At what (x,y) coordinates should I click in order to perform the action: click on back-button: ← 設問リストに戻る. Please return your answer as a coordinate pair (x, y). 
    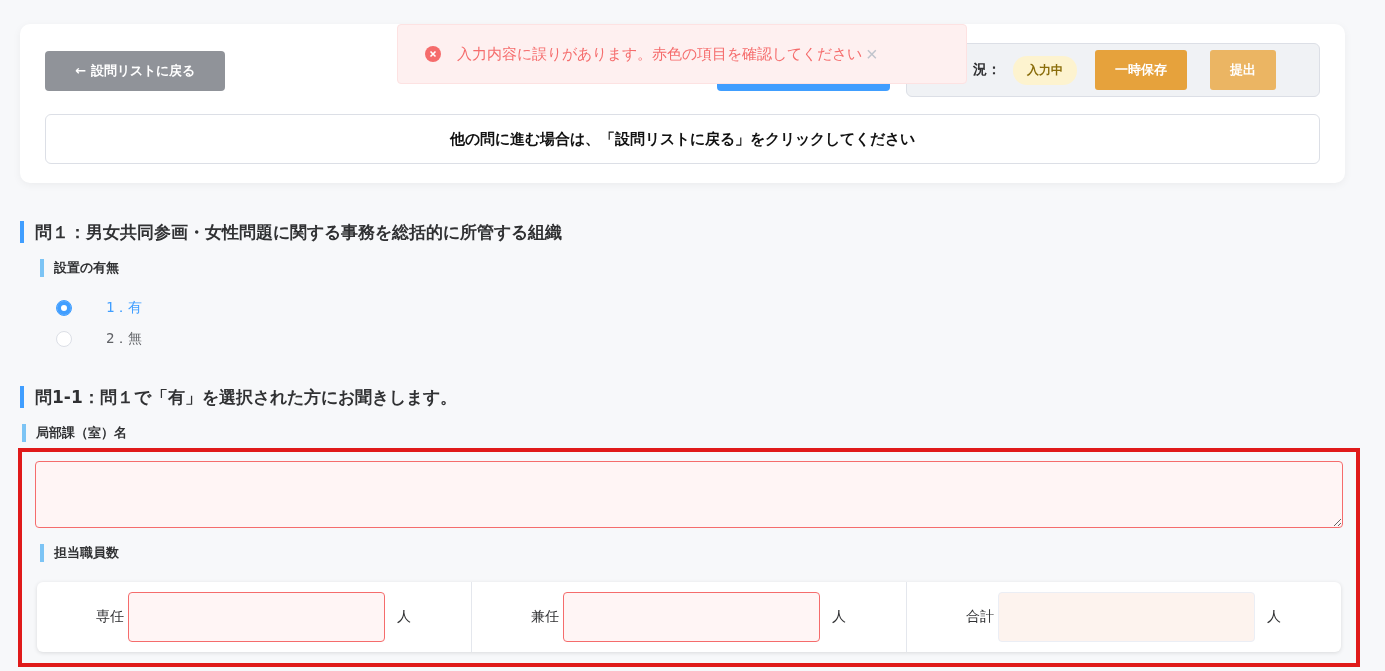
    Looking at the image, I should click on (135, 71).